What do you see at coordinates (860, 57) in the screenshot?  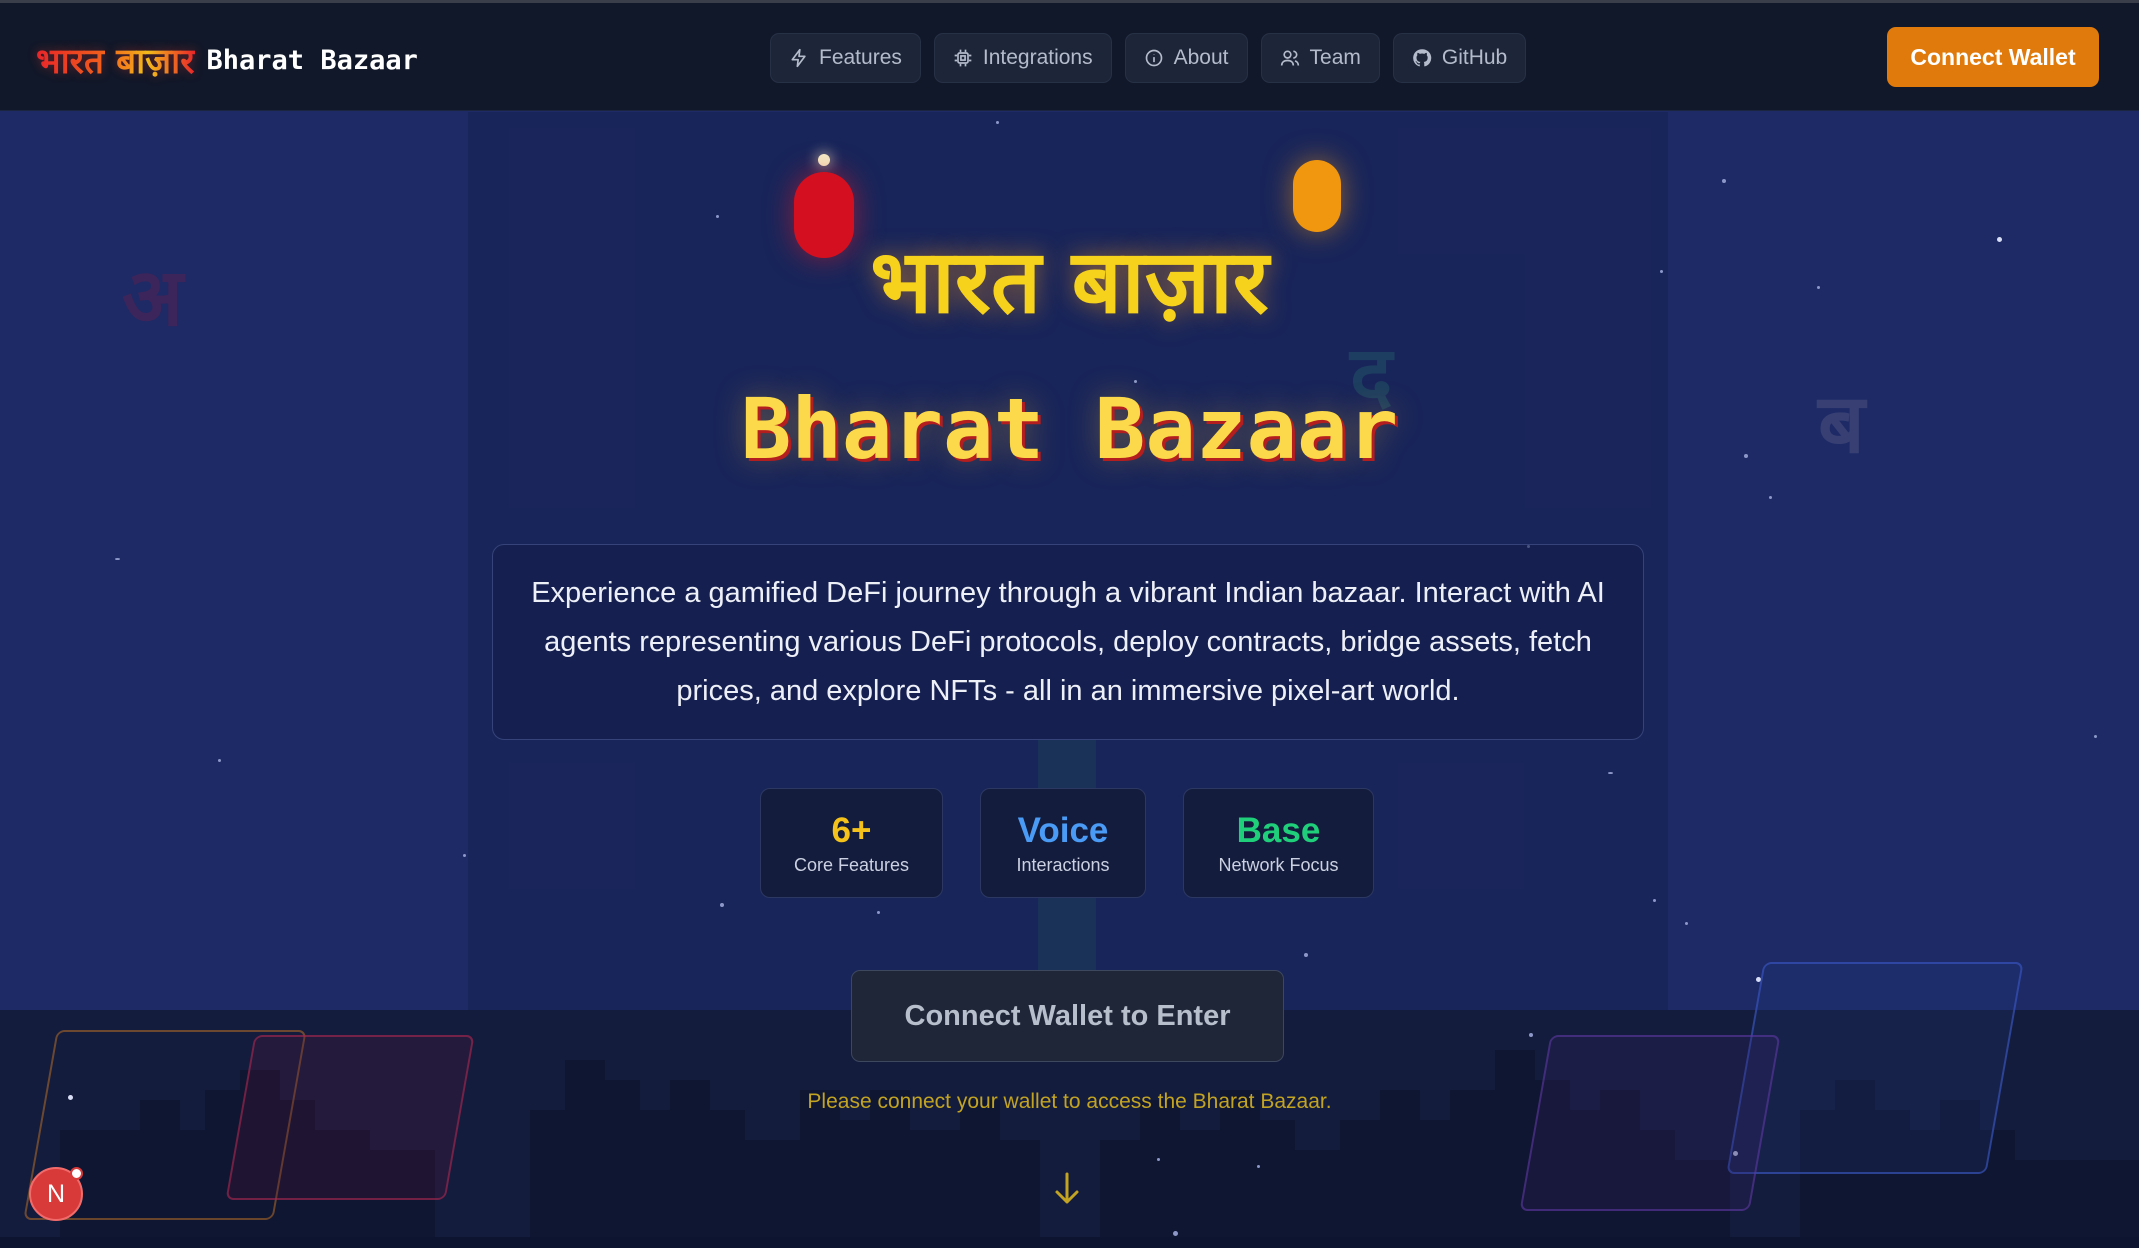 I see `nav-features-label: Features` at bounding box center [860, 57].